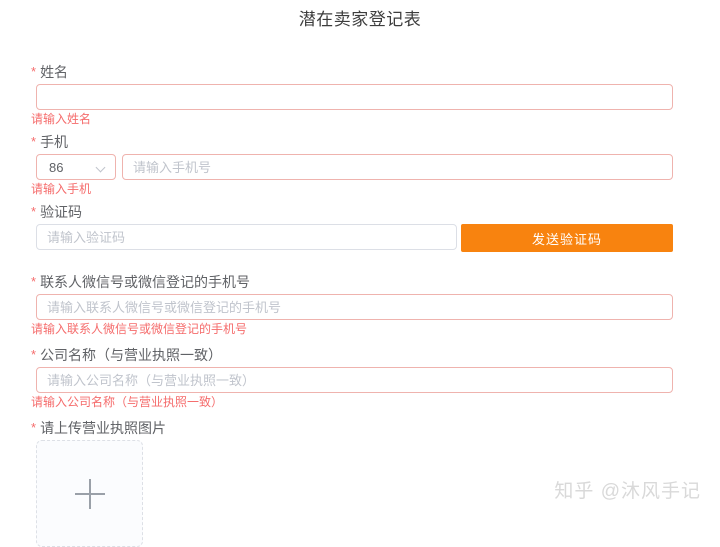  I want to click on chevron-down-icon, so click(101, 167).